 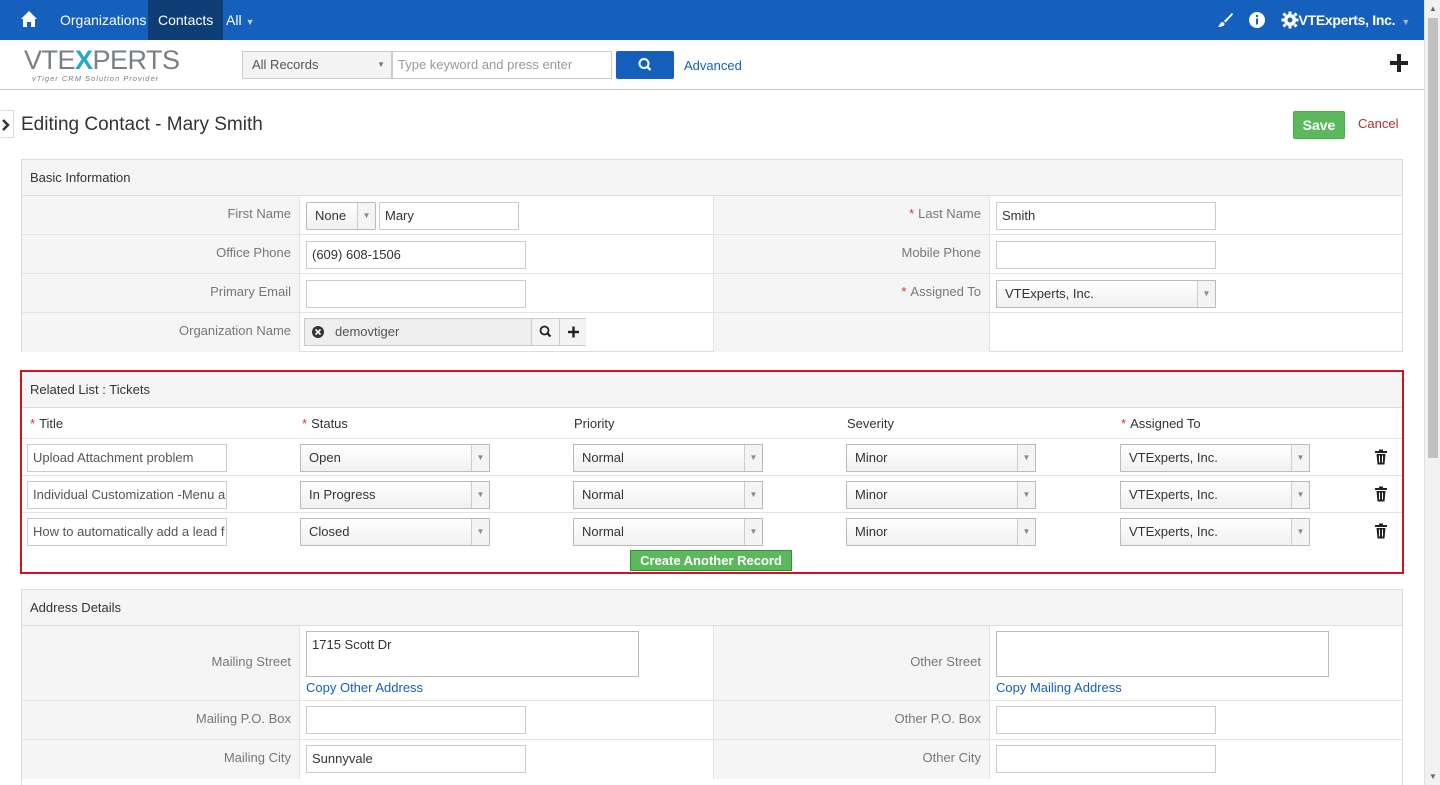 What do you see at coordinates (712, 720) in the screenshot?
I see `form-row: Mailing P.O. Box Other P.O. Box` at bounding box center [712, 720].